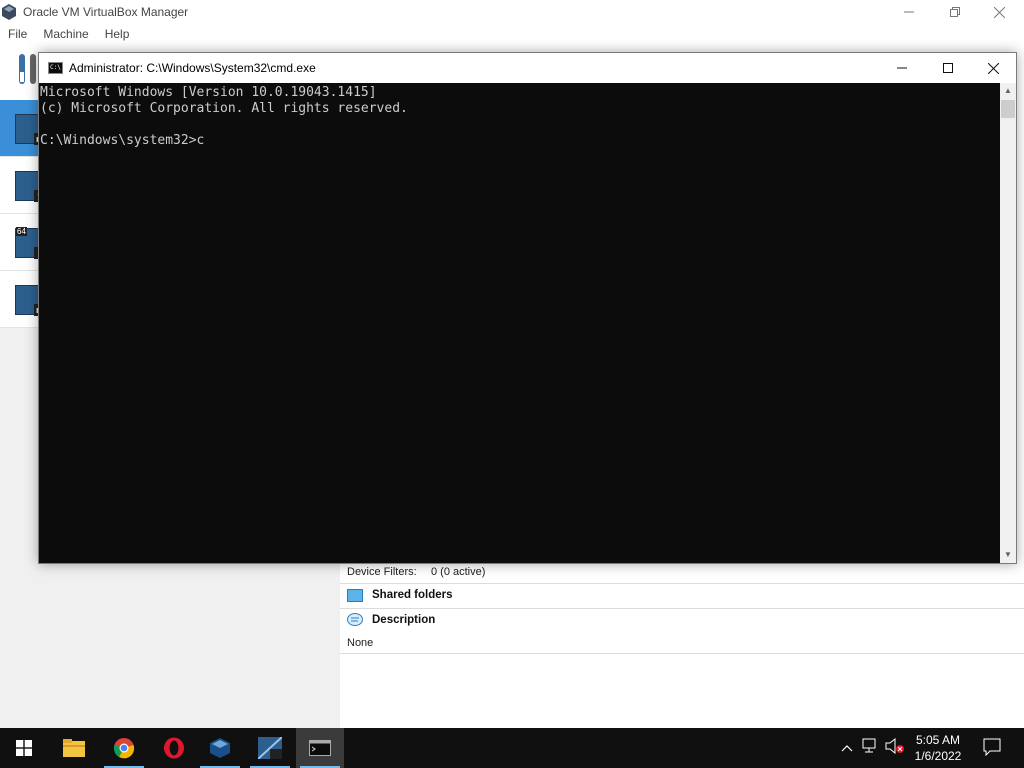  I want to click on vbox-minimize-button, so click(909, 12).